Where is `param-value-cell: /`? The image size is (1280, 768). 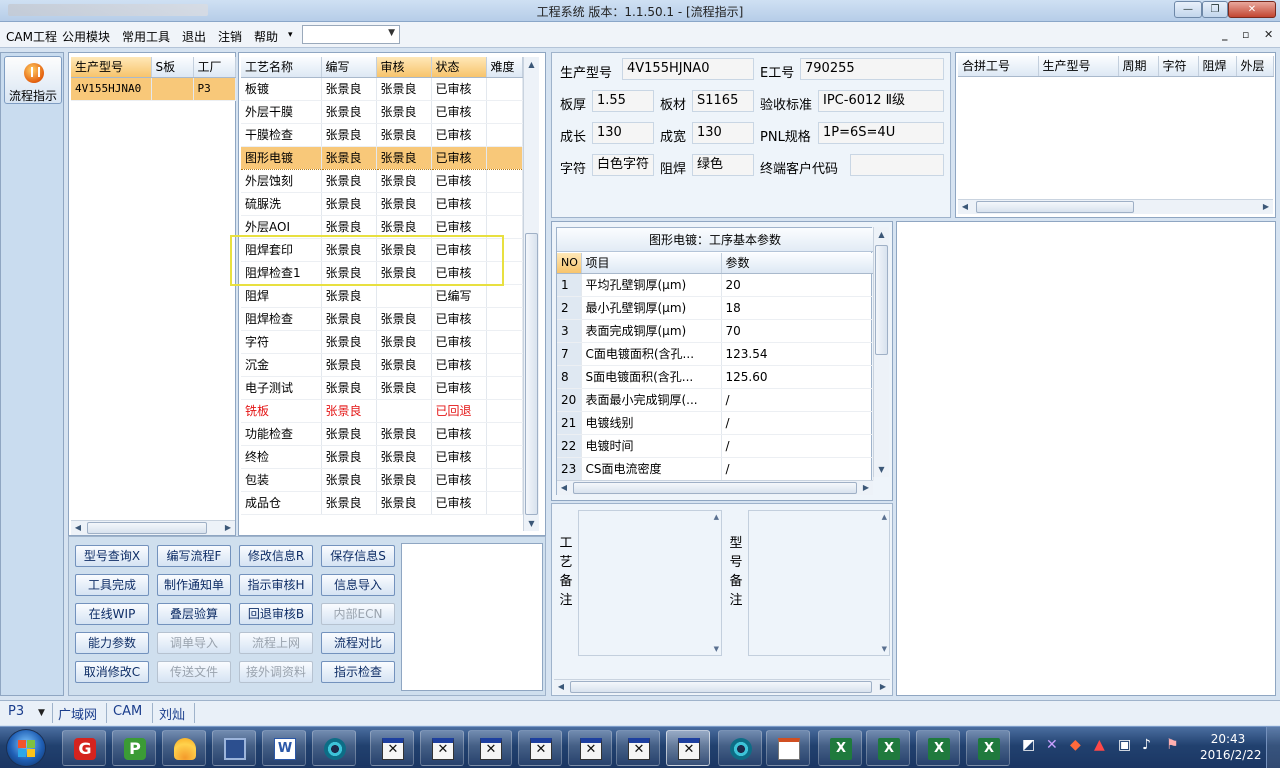
param-value-cell: / is located at coordinates (797, 423).